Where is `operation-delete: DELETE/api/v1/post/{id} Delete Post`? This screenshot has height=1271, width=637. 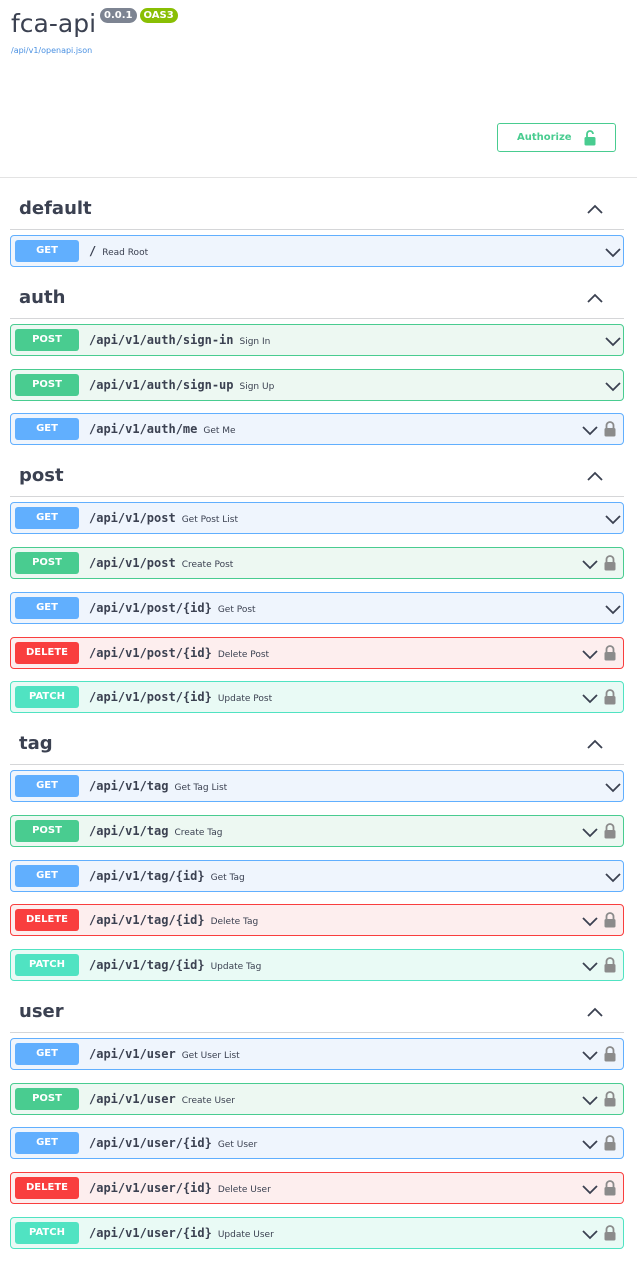
operation-delete: DELETE/api/v1/post/{id} Delete Post is located at coordinates (317, 653).